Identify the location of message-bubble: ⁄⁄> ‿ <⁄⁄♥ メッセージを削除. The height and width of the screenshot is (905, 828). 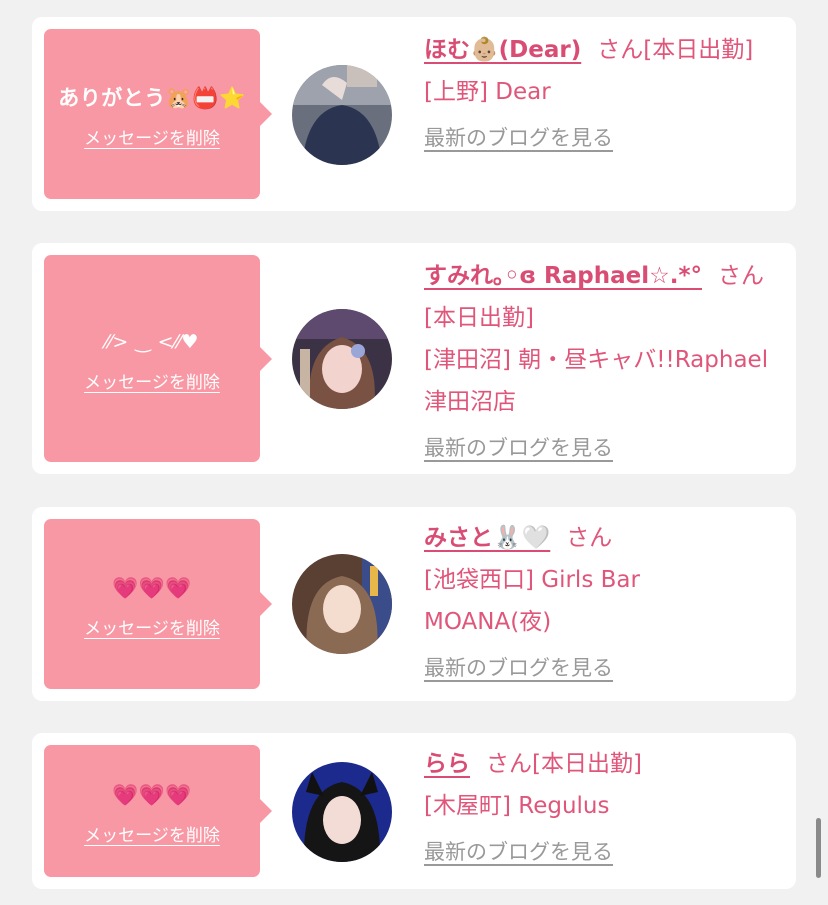
(158, 358).